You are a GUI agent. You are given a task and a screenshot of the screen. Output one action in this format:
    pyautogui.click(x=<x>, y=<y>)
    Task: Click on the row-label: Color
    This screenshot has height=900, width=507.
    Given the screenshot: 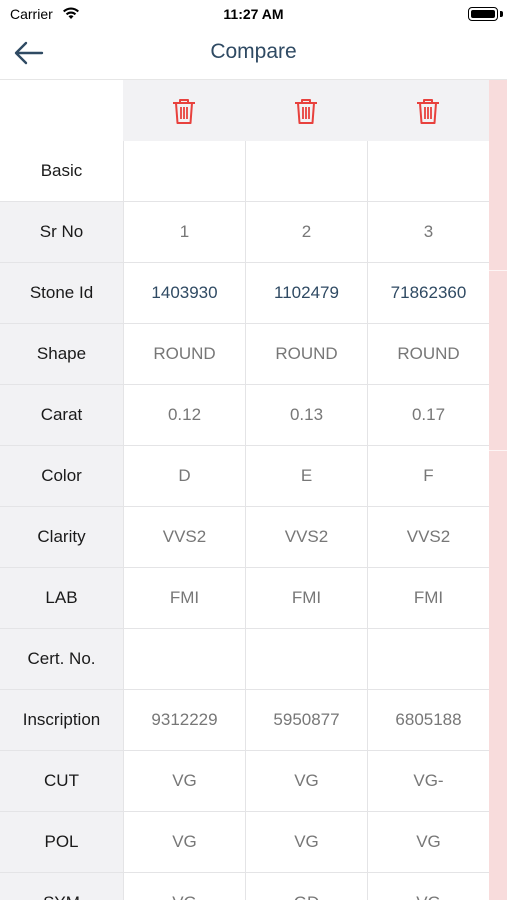 What is the action you would take?
    pyautogui.click(x=61, y=476)
    